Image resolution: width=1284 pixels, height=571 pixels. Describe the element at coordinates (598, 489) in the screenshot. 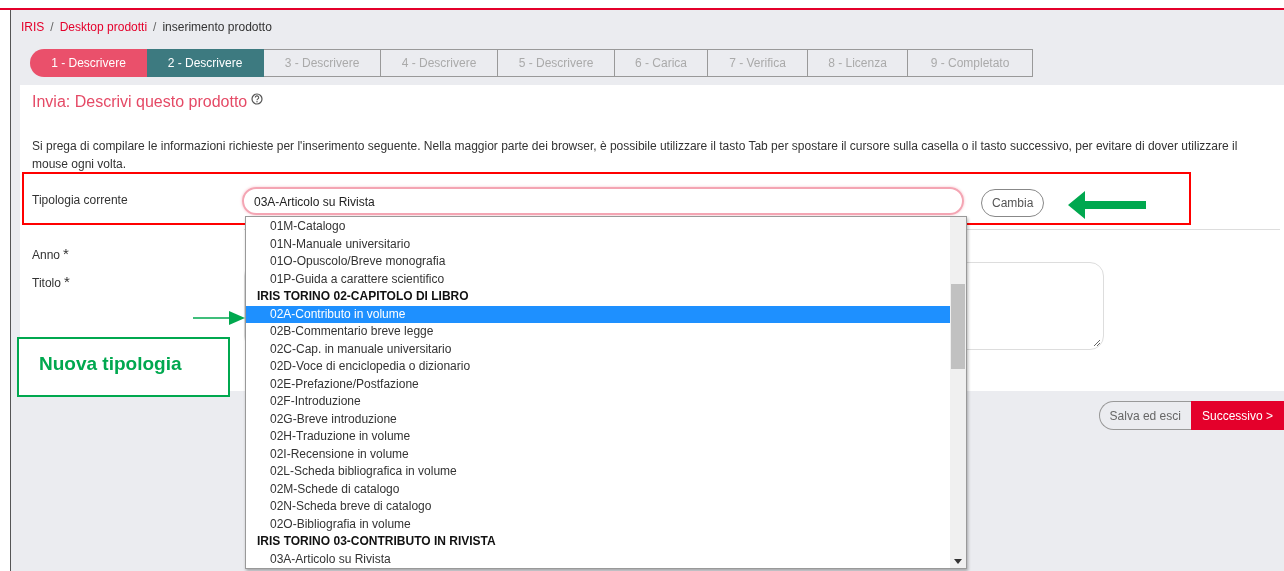

I see `dropdown-option: 02M-Schede di catalogo` at that location.